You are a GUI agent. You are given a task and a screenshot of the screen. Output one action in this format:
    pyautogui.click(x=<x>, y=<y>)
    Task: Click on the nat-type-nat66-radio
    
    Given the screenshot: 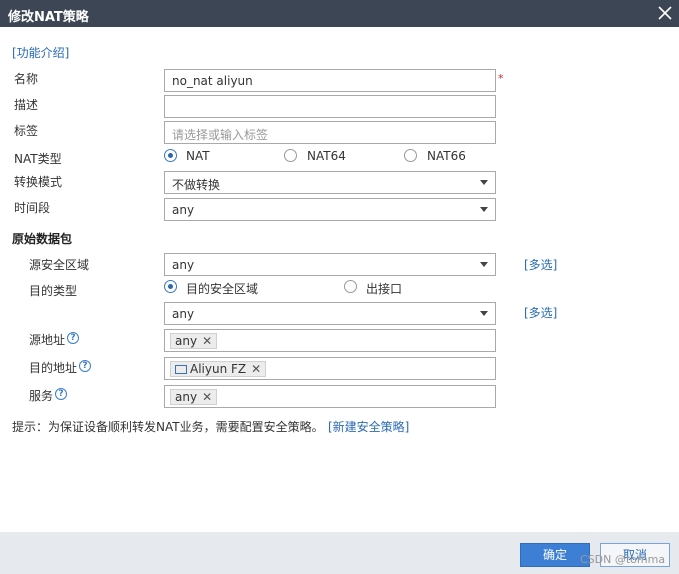 What is the action you would take?
    pyautogui.click(x=410, y=155)
    